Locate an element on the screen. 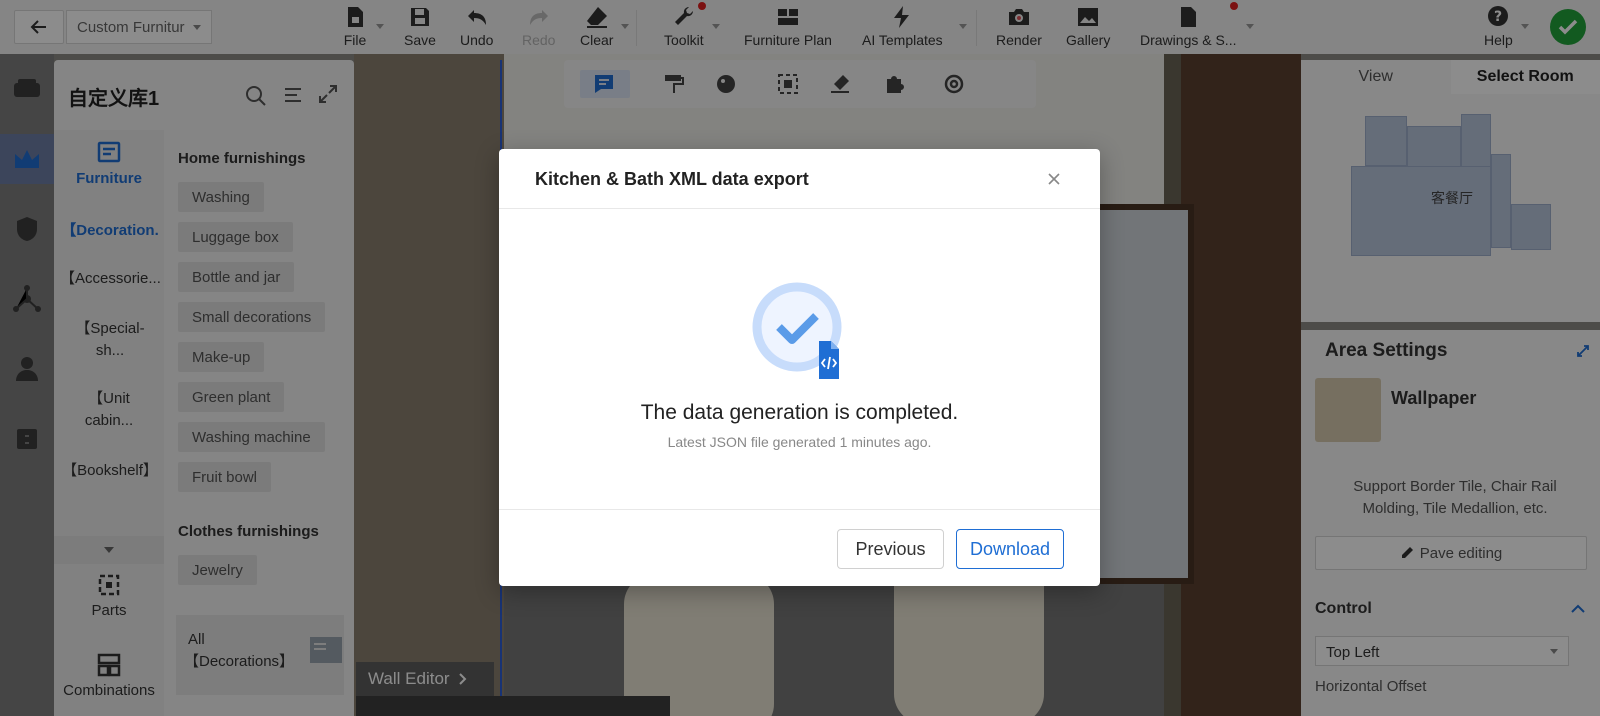 This screenshot has height=716, width=1600. dialog-title: Kitchen & Bath XML data export is located at coordinates (672, 179).